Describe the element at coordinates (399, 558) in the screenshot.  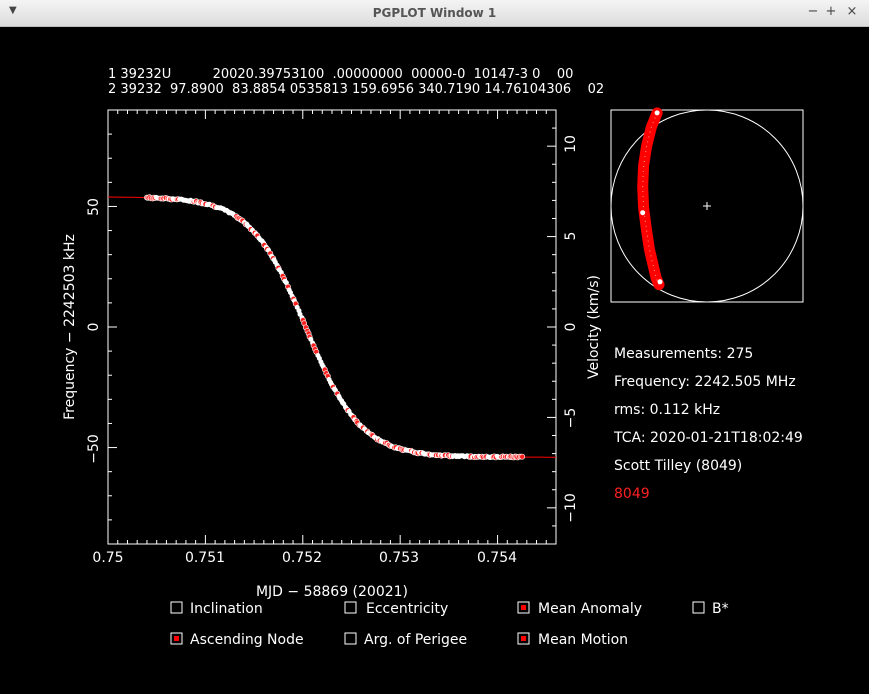
I see `x-tick-label: 0.753` at that location.